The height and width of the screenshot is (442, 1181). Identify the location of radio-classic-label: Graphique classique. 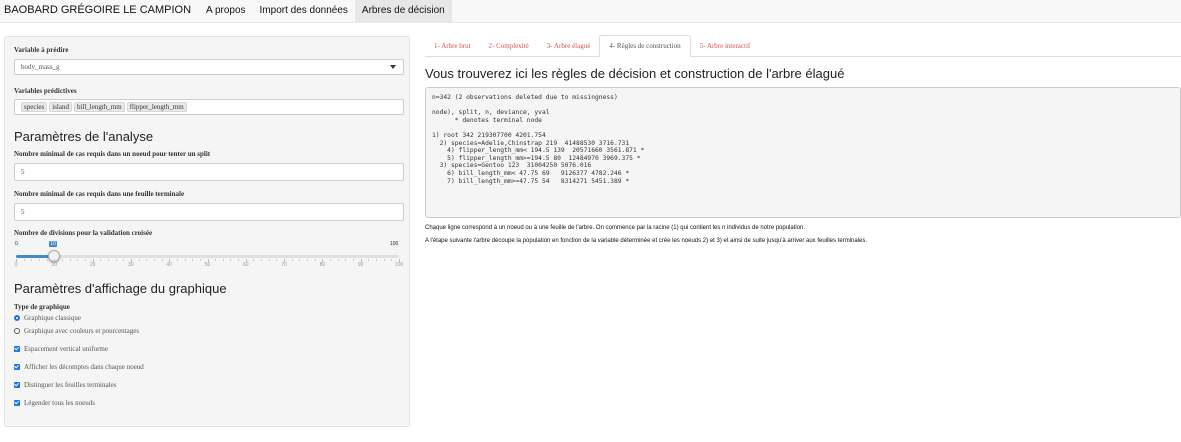
(52, 318).